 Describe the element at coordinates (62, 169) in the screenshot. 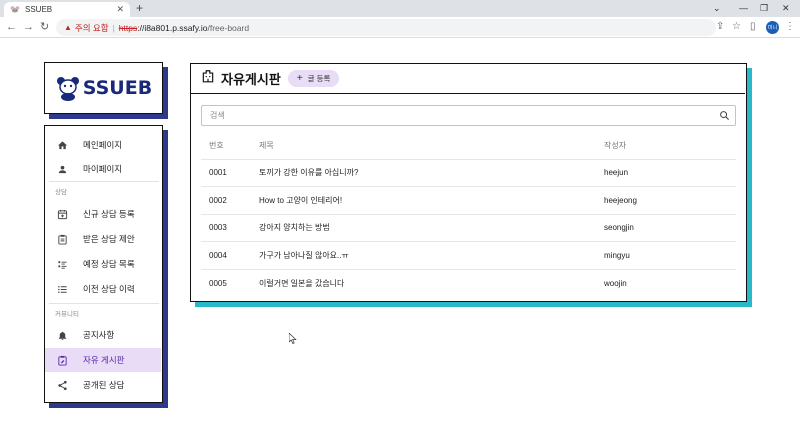

I see `person-icon` at that location.